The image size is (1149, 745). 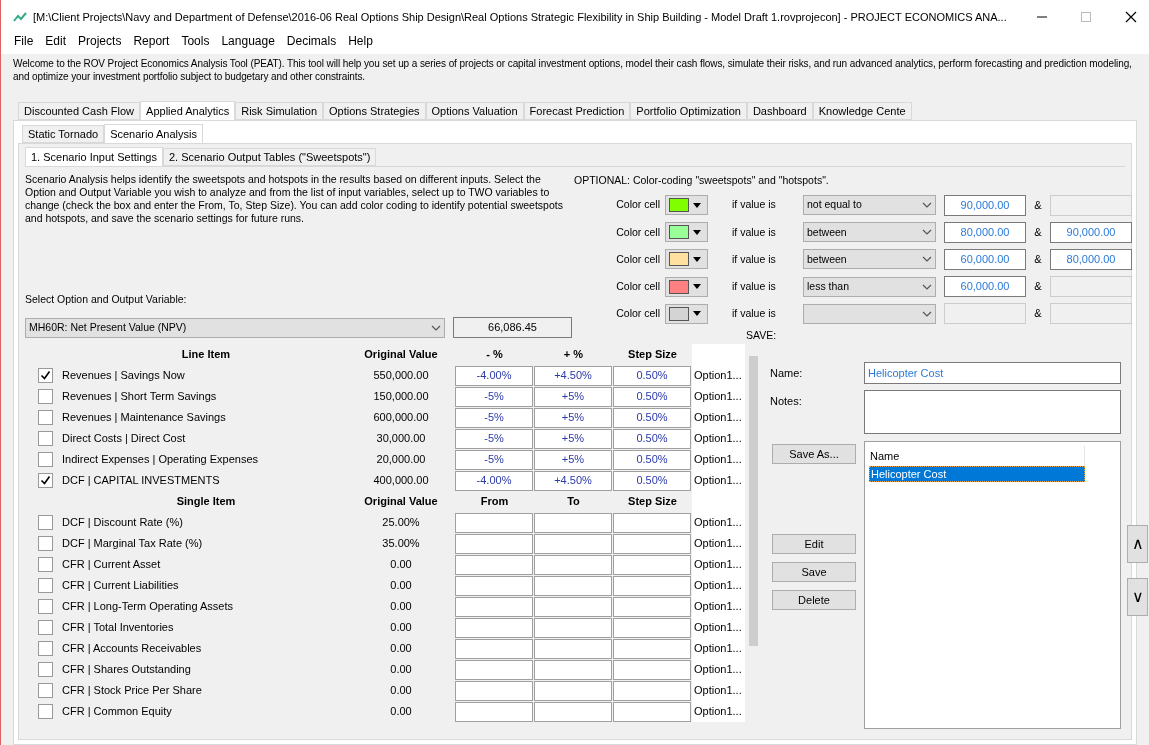 What do you see at coordinates (94, 157) in the screenshot?
I see `tab: 1. Scenario Input Settings` at bounding box center [94, 157].